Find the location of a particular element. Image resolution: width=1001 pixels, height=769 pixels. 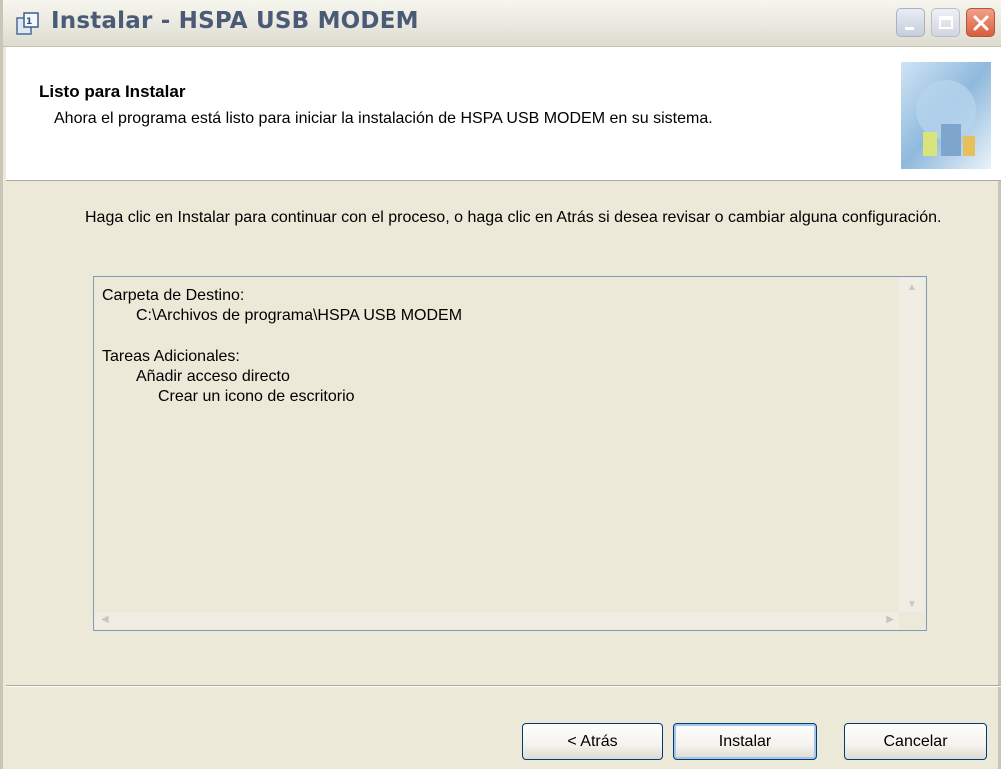

minimize-button is located at coordinates (910, 22).